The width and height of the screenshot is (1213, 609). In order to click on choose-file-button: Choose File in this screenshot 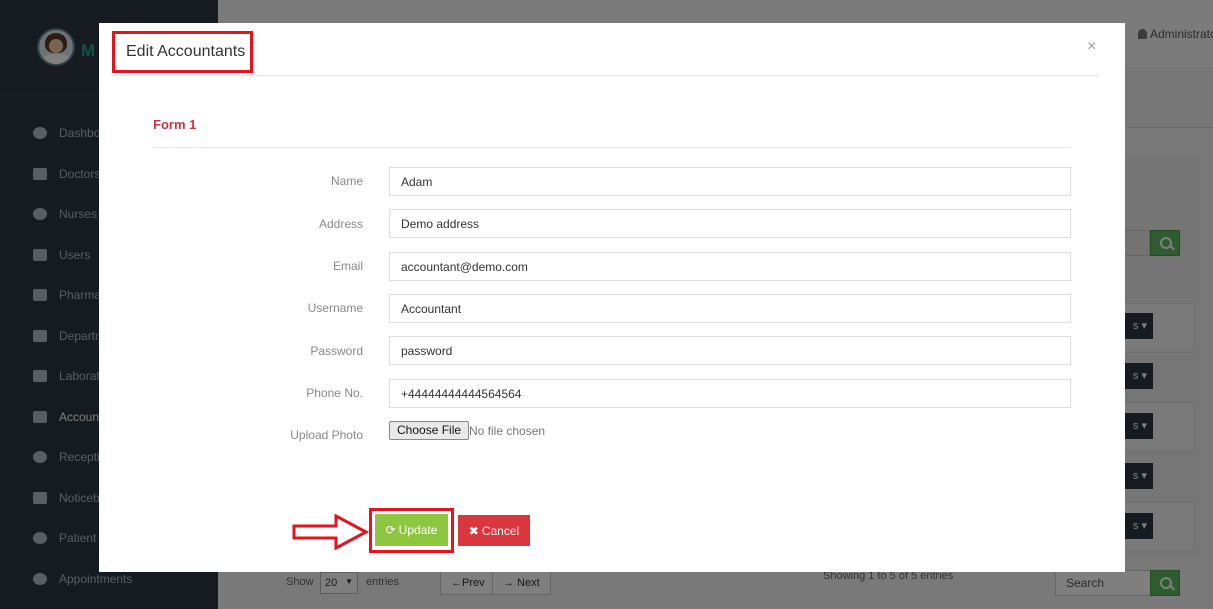, I will do `click(429, 430)`.